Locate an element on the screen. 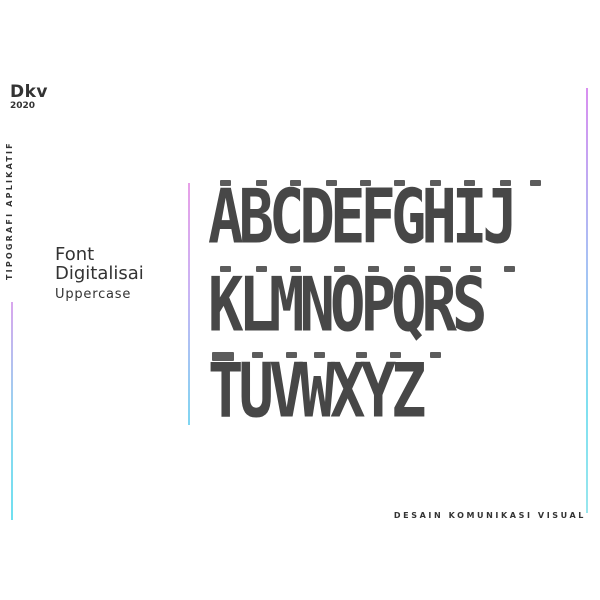 The width and height of the screenshot is (600, 600). footer-label: DESAIN KOMUNIKASI VISUAL is located at coordinates (489, 515).